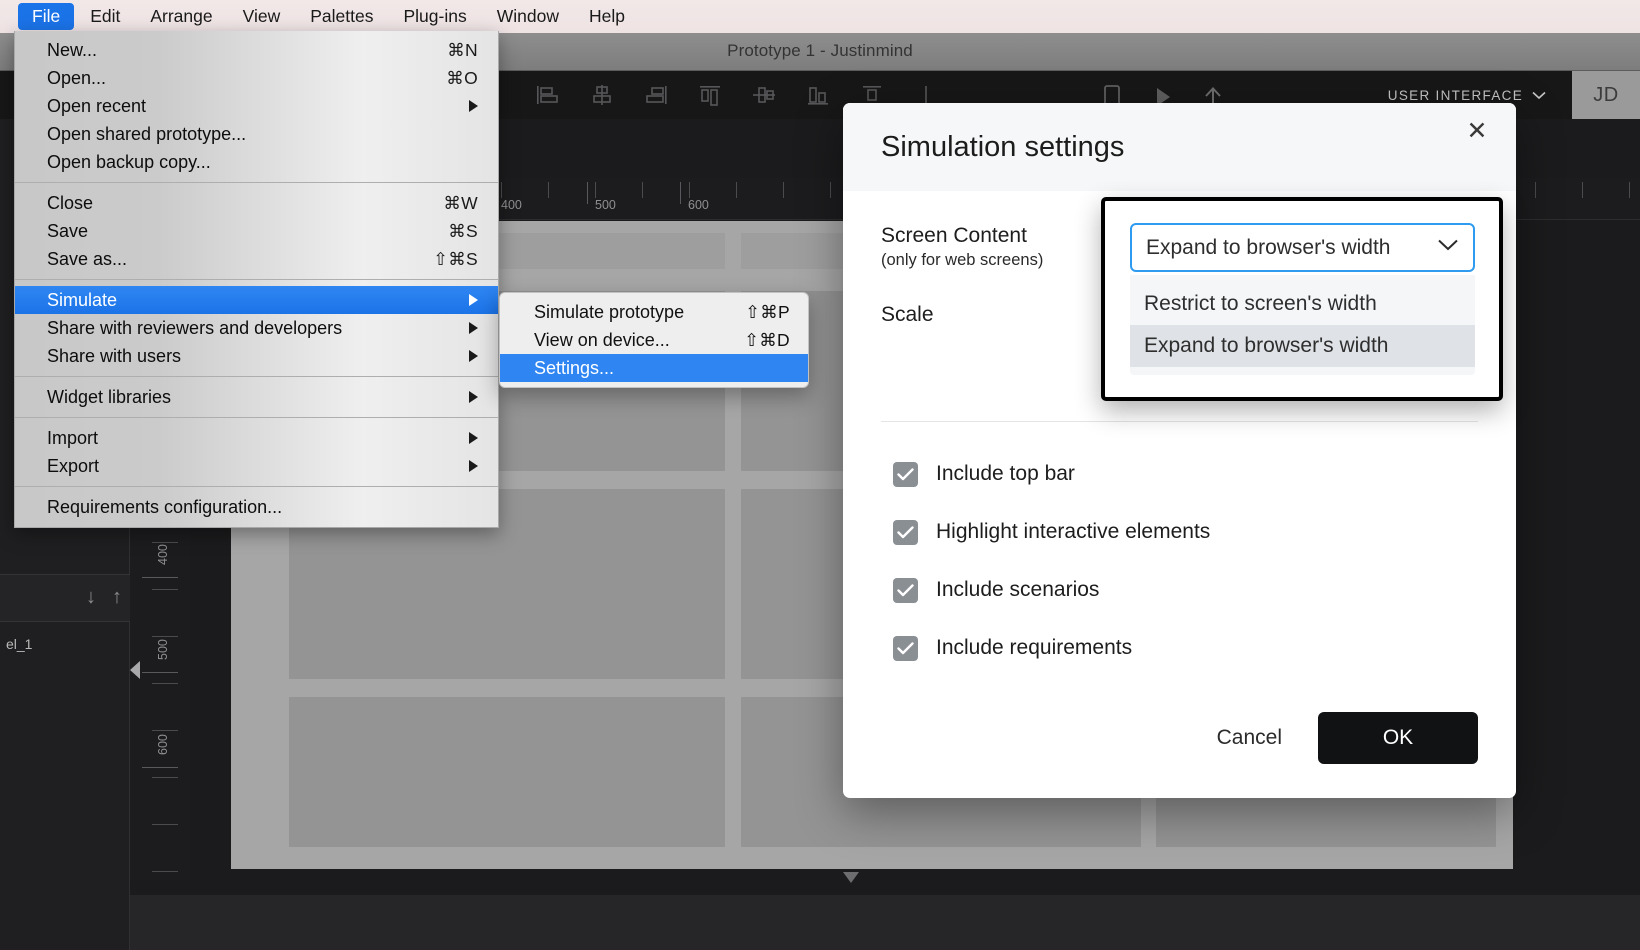 This screenshot has width=1640, height=950. What do you see at coordinates (528, 16) in the screenshot?
I see `menubar-item-window: Window` at bounding box center [528, 16].